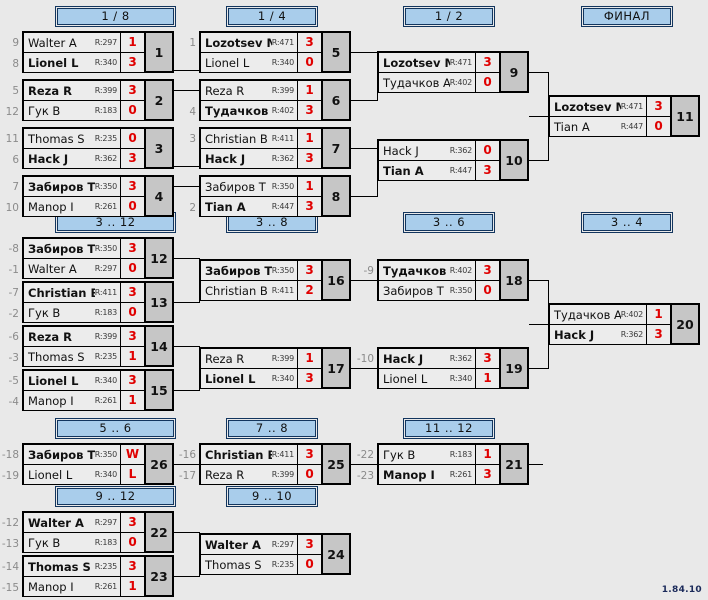  What do you see at coordinates (460, 474) in the screenshot?
I see `player-rating: R:261` at bounding box center [460, 474].